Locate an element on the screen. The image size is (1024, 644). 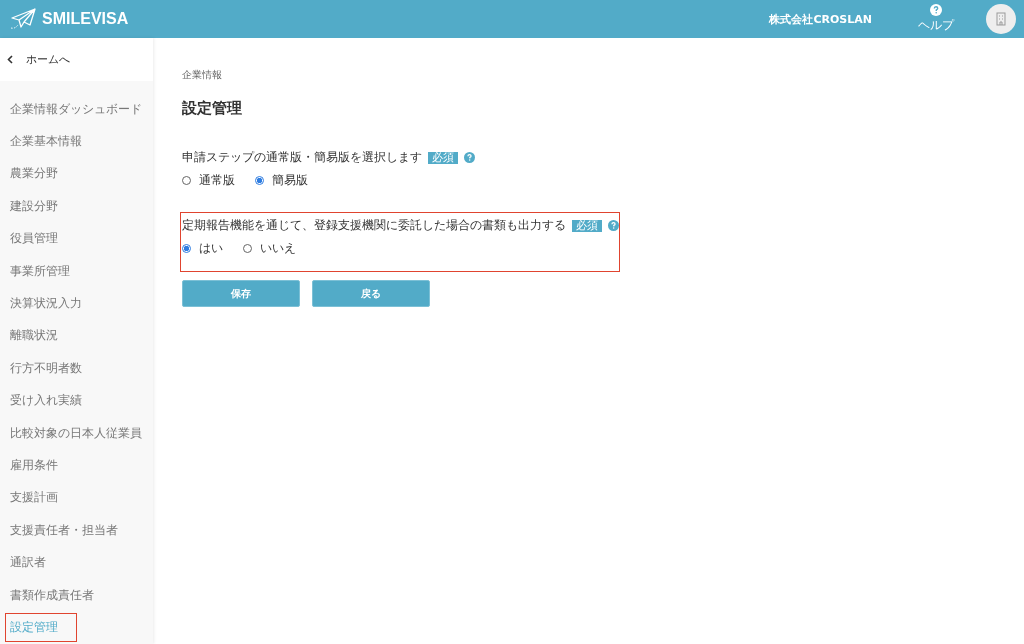
building-icon is located at coordinates (1001, 19).